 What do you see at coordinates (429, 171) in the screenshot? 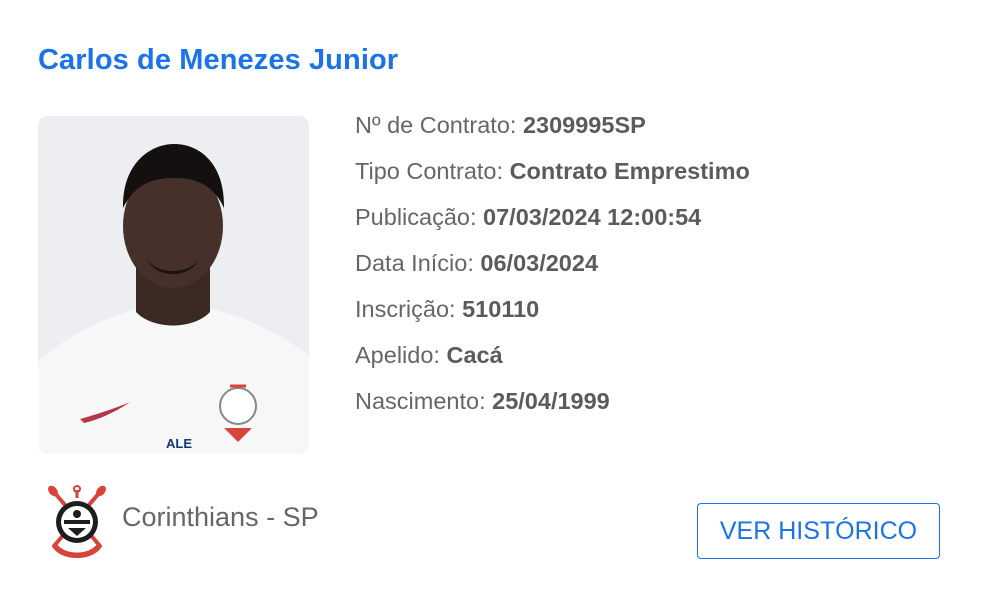
I see `detail-label: Tipo Contrato:` at bounding box center [429, 171].